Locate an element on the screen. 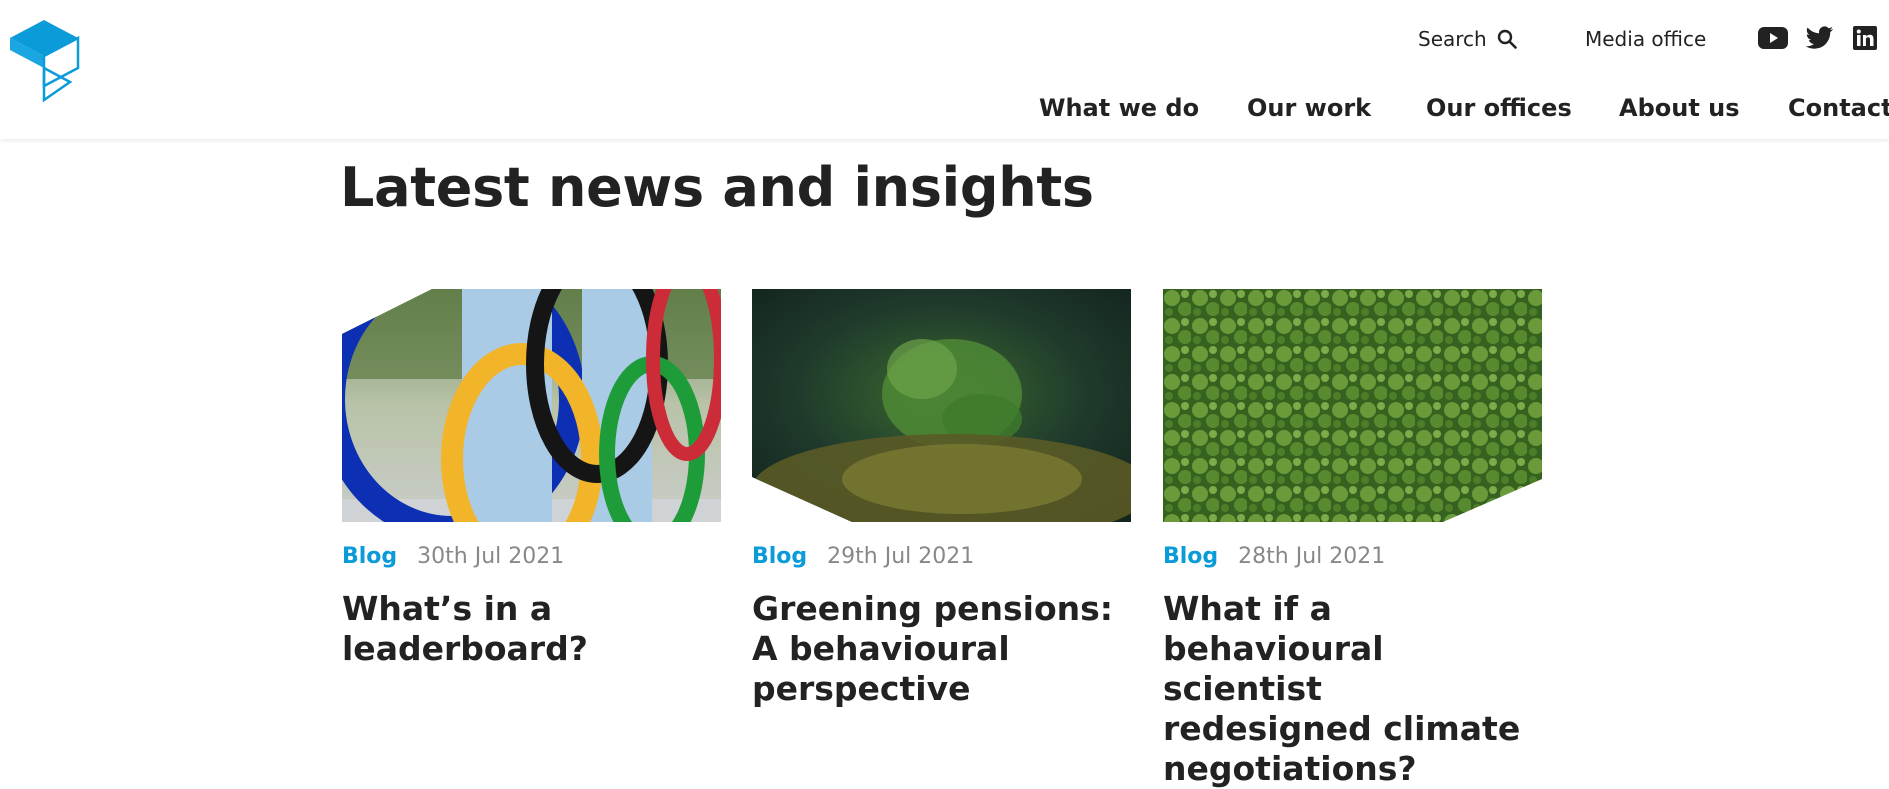  nav-contact: Contact is located at coordinates (1838, 108).